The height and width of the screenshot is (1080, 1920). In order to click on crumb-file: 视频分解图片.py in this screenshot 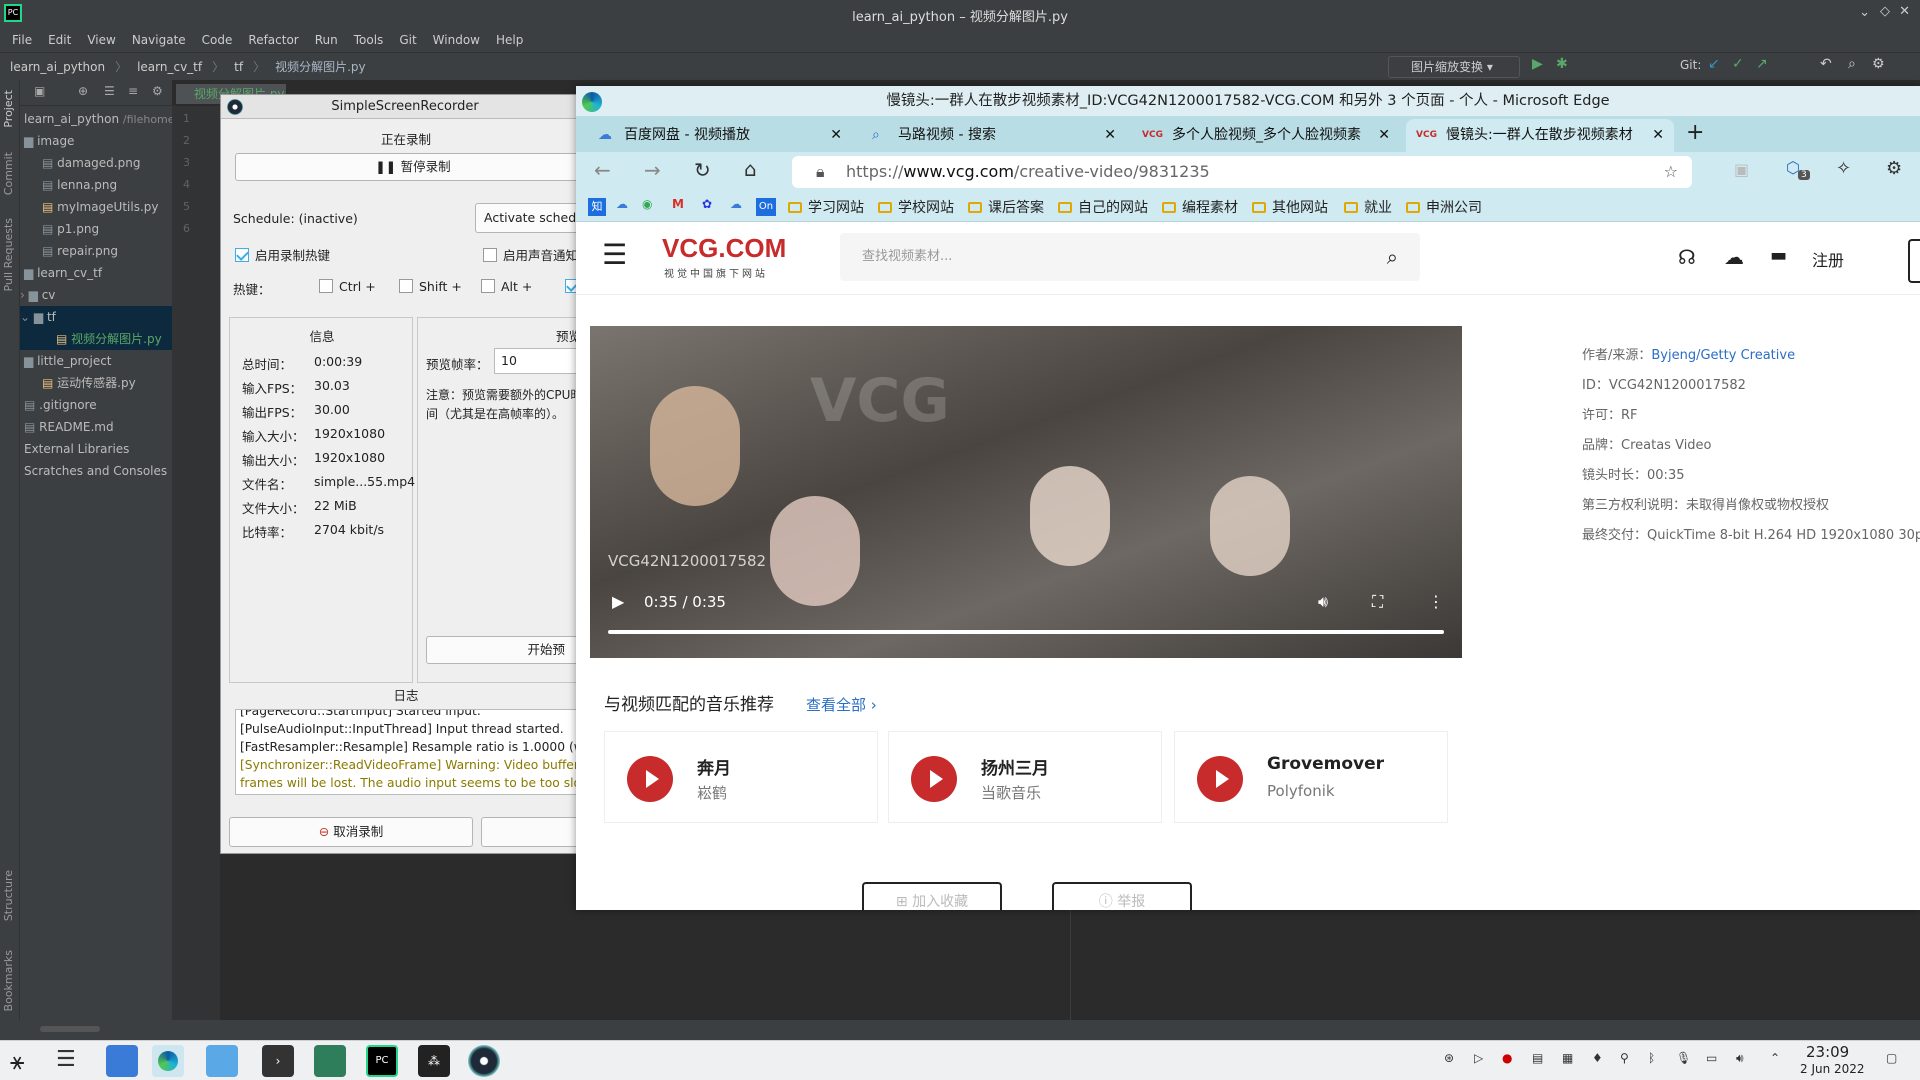, I will do `click(320, 66)`.